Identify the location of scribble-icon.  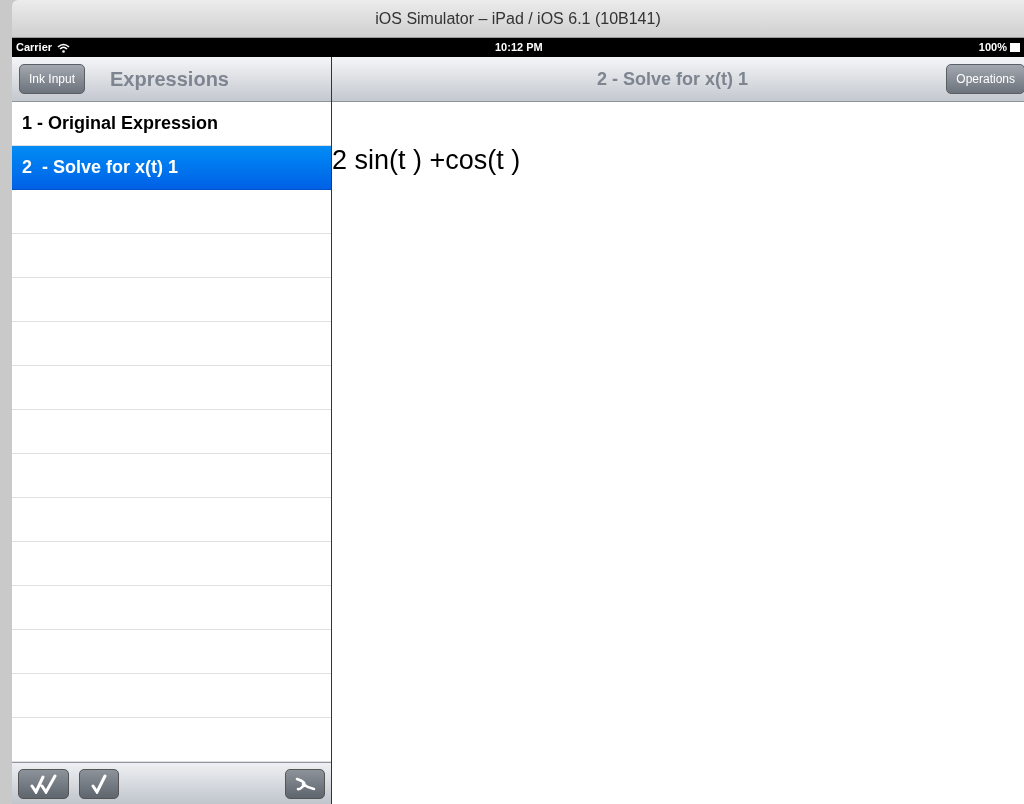
(305, 783).